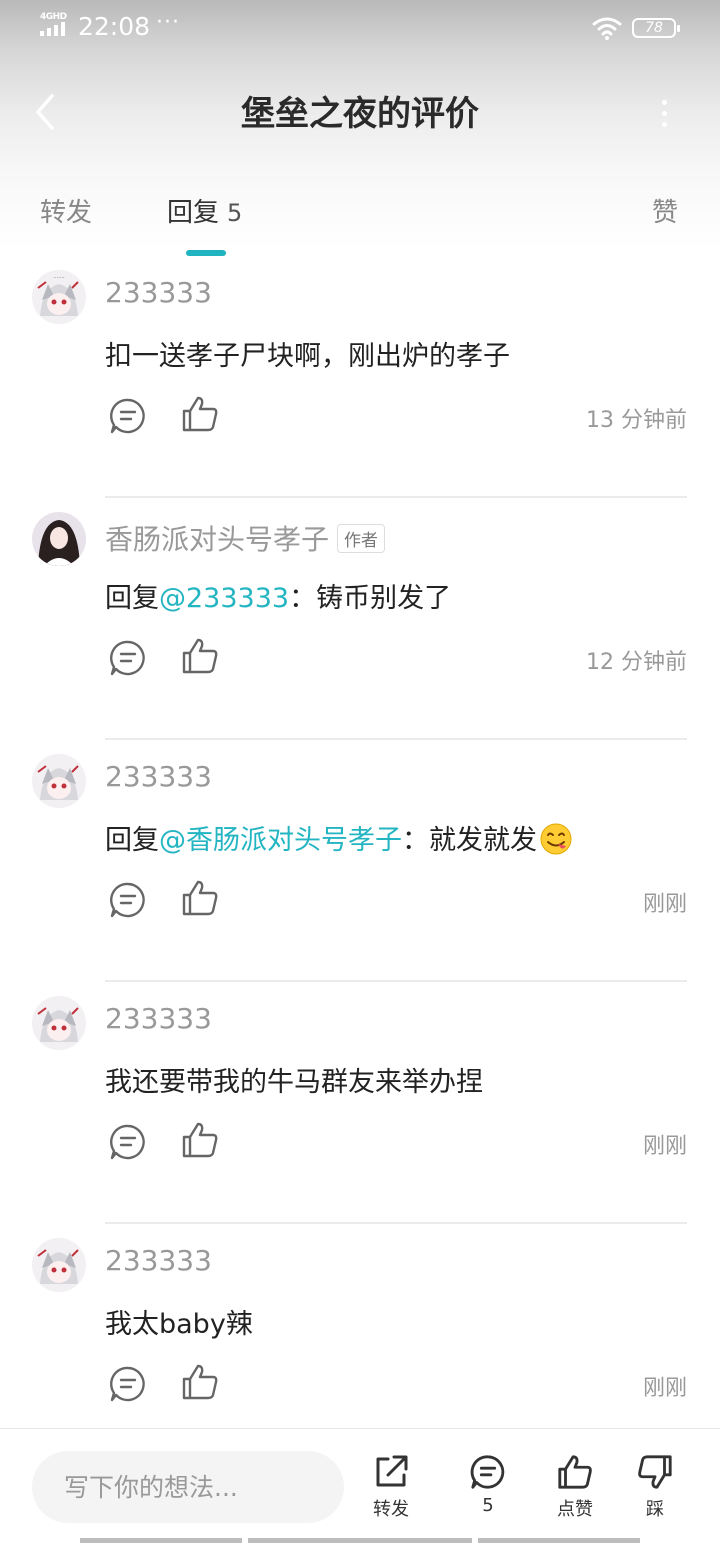 The width and height of the screenshot is (720, 1544). I want to click on reply-text: 我还要带我的牛马群友来举办捏, so click(294, 1082).